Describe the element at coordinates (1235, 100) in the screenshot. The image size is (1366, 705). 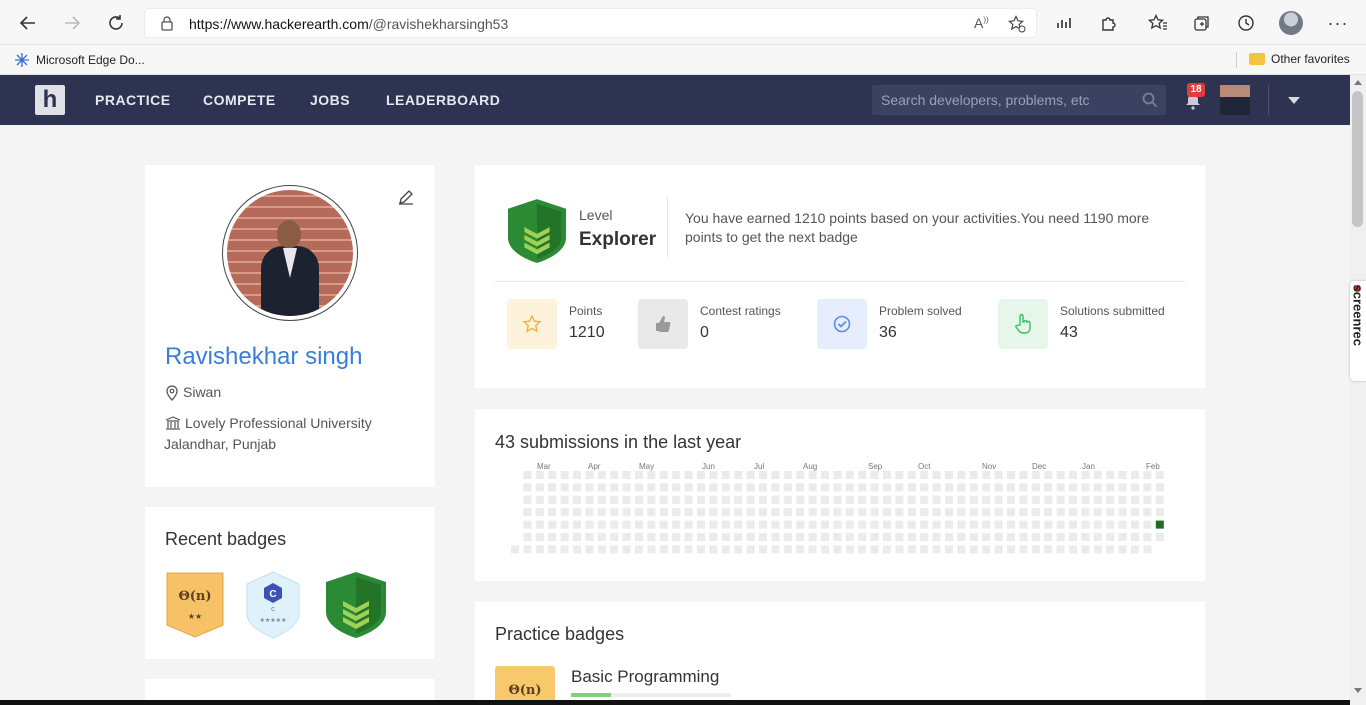
I see `user-avatar` at that location.